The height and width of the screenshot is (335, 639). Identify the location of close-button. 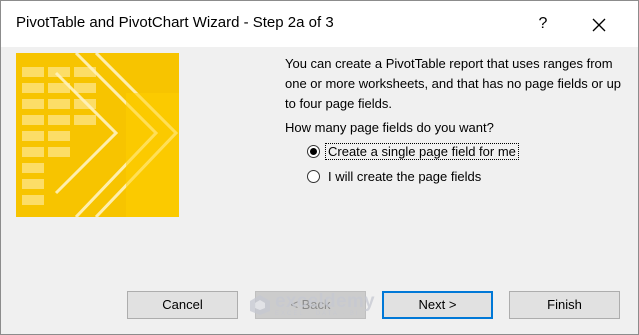
(599, 24).